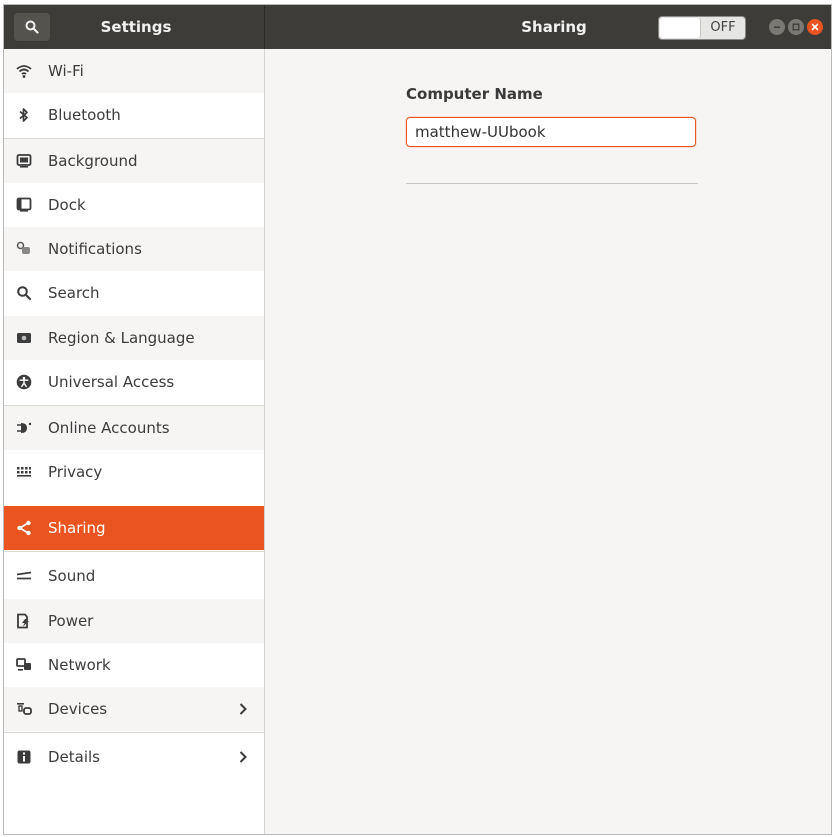  Describe the element at coordinates (24, 338) in the screenshot. I see `region-icon` at that location.